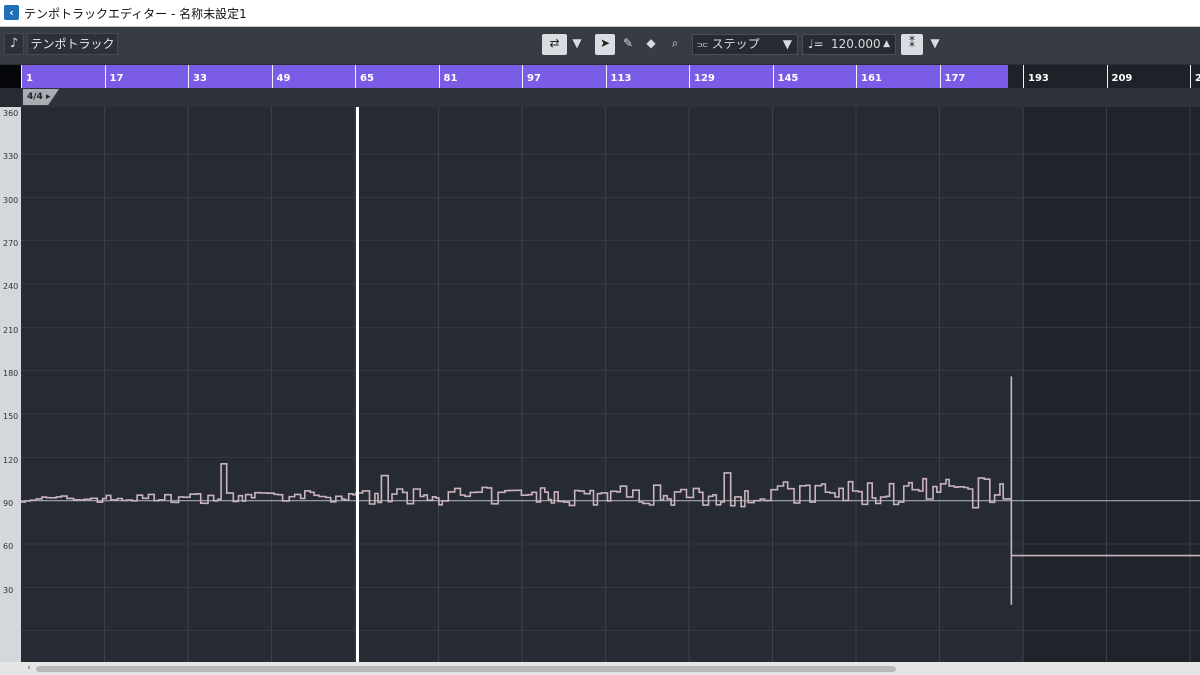 The width and height of the screenshot is (1200, 675). I want to click on tempo-value-field: ♩= 120.000 ▲, so click(849, 44).